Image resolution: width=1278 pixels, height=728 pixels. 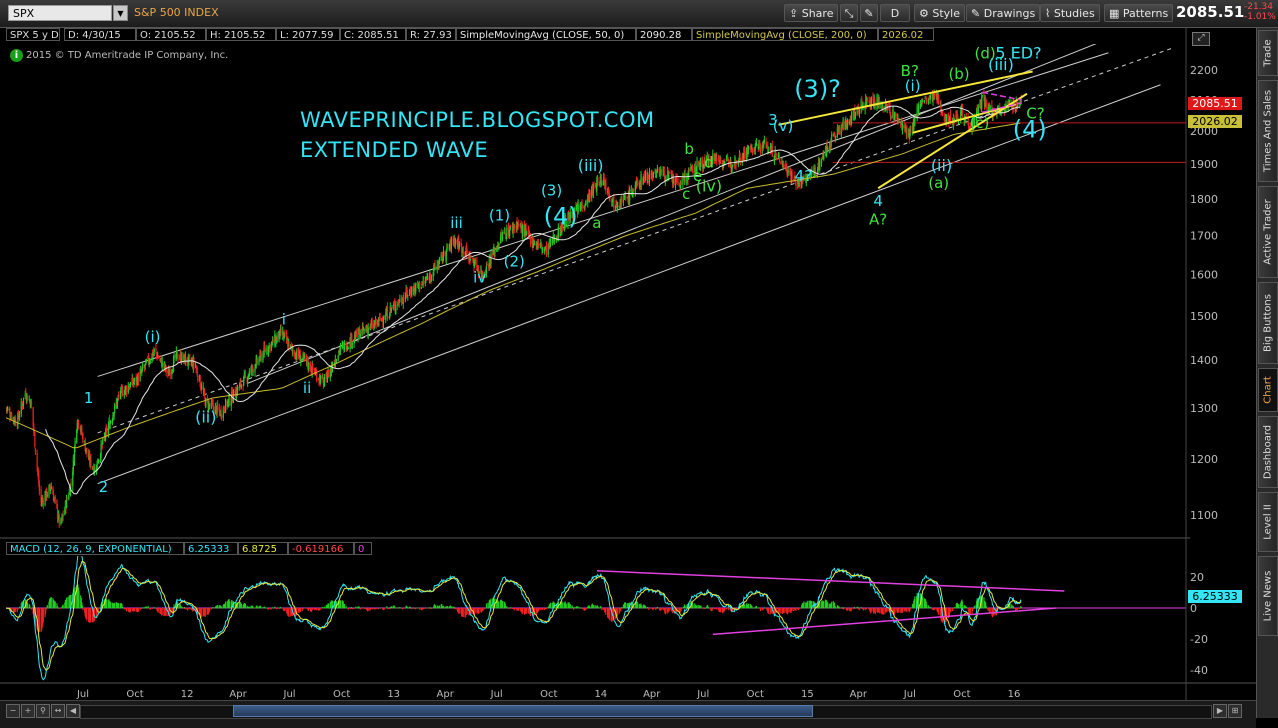 What do you see at coordinates (523, 711) in the screenshot?
I see `scrollbar-thumb` at bounding box center [523, 711].